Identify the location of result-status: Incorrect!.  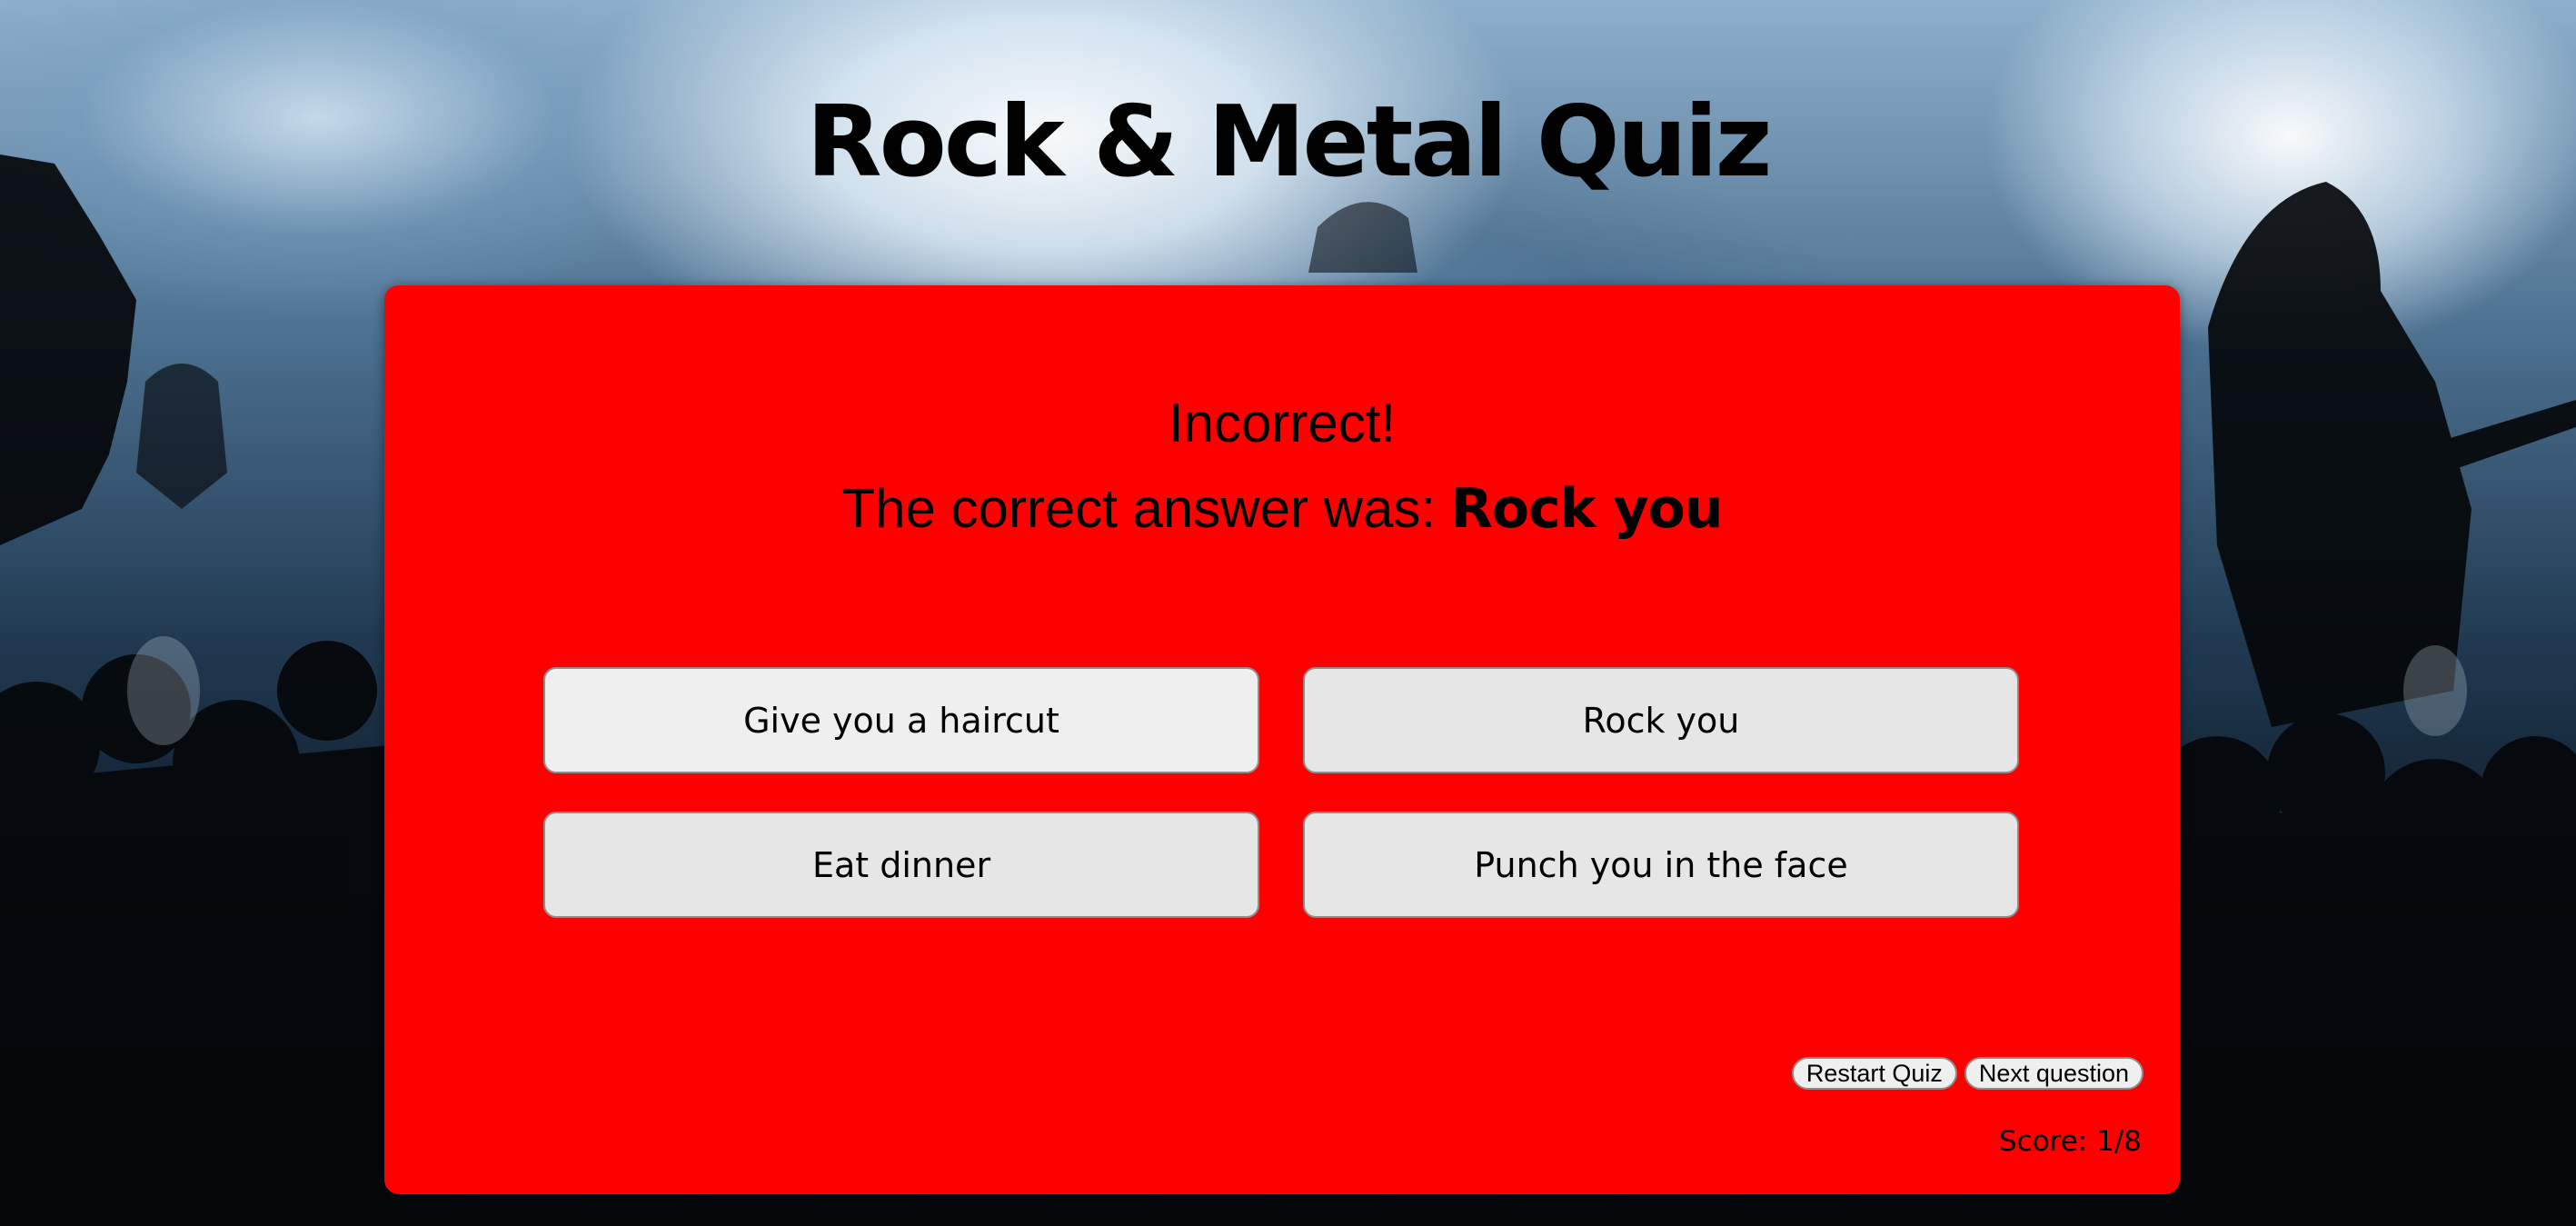
(1282, 423).